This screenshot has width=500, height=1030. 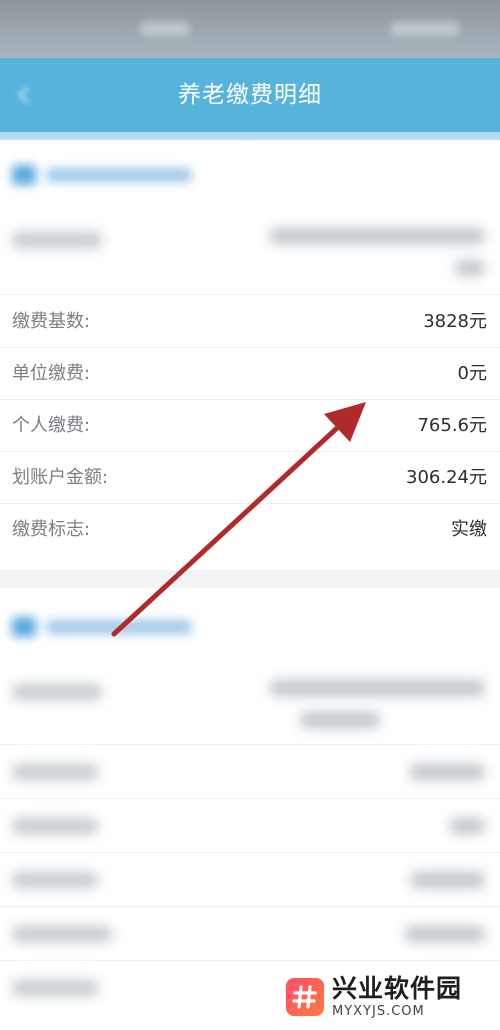 What do you see at coordinates (469, 529) in the screenshot?
I see `row-value: 实缴` at bounding box center [469, 529].